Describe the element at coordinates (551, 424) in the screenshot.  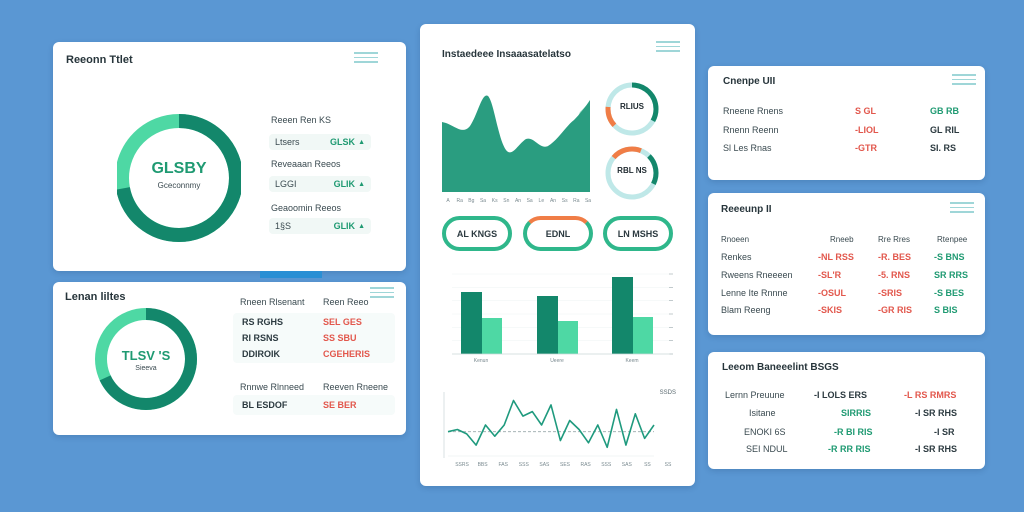
I see `line-series` at that location.